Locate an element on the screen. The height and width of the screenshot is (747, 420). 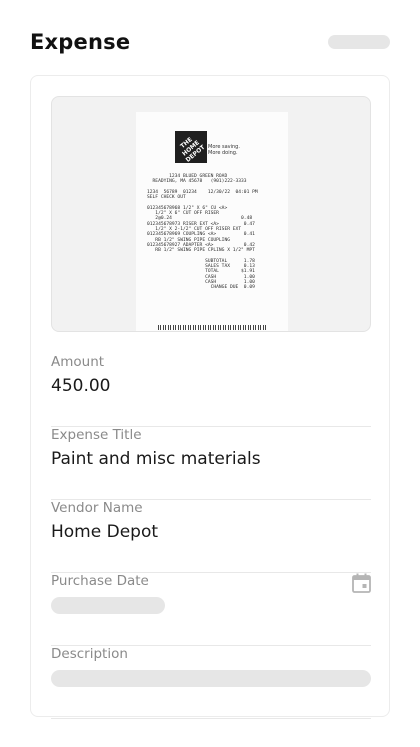
purchase-date-placeholder is located at coordinates (108, 605).